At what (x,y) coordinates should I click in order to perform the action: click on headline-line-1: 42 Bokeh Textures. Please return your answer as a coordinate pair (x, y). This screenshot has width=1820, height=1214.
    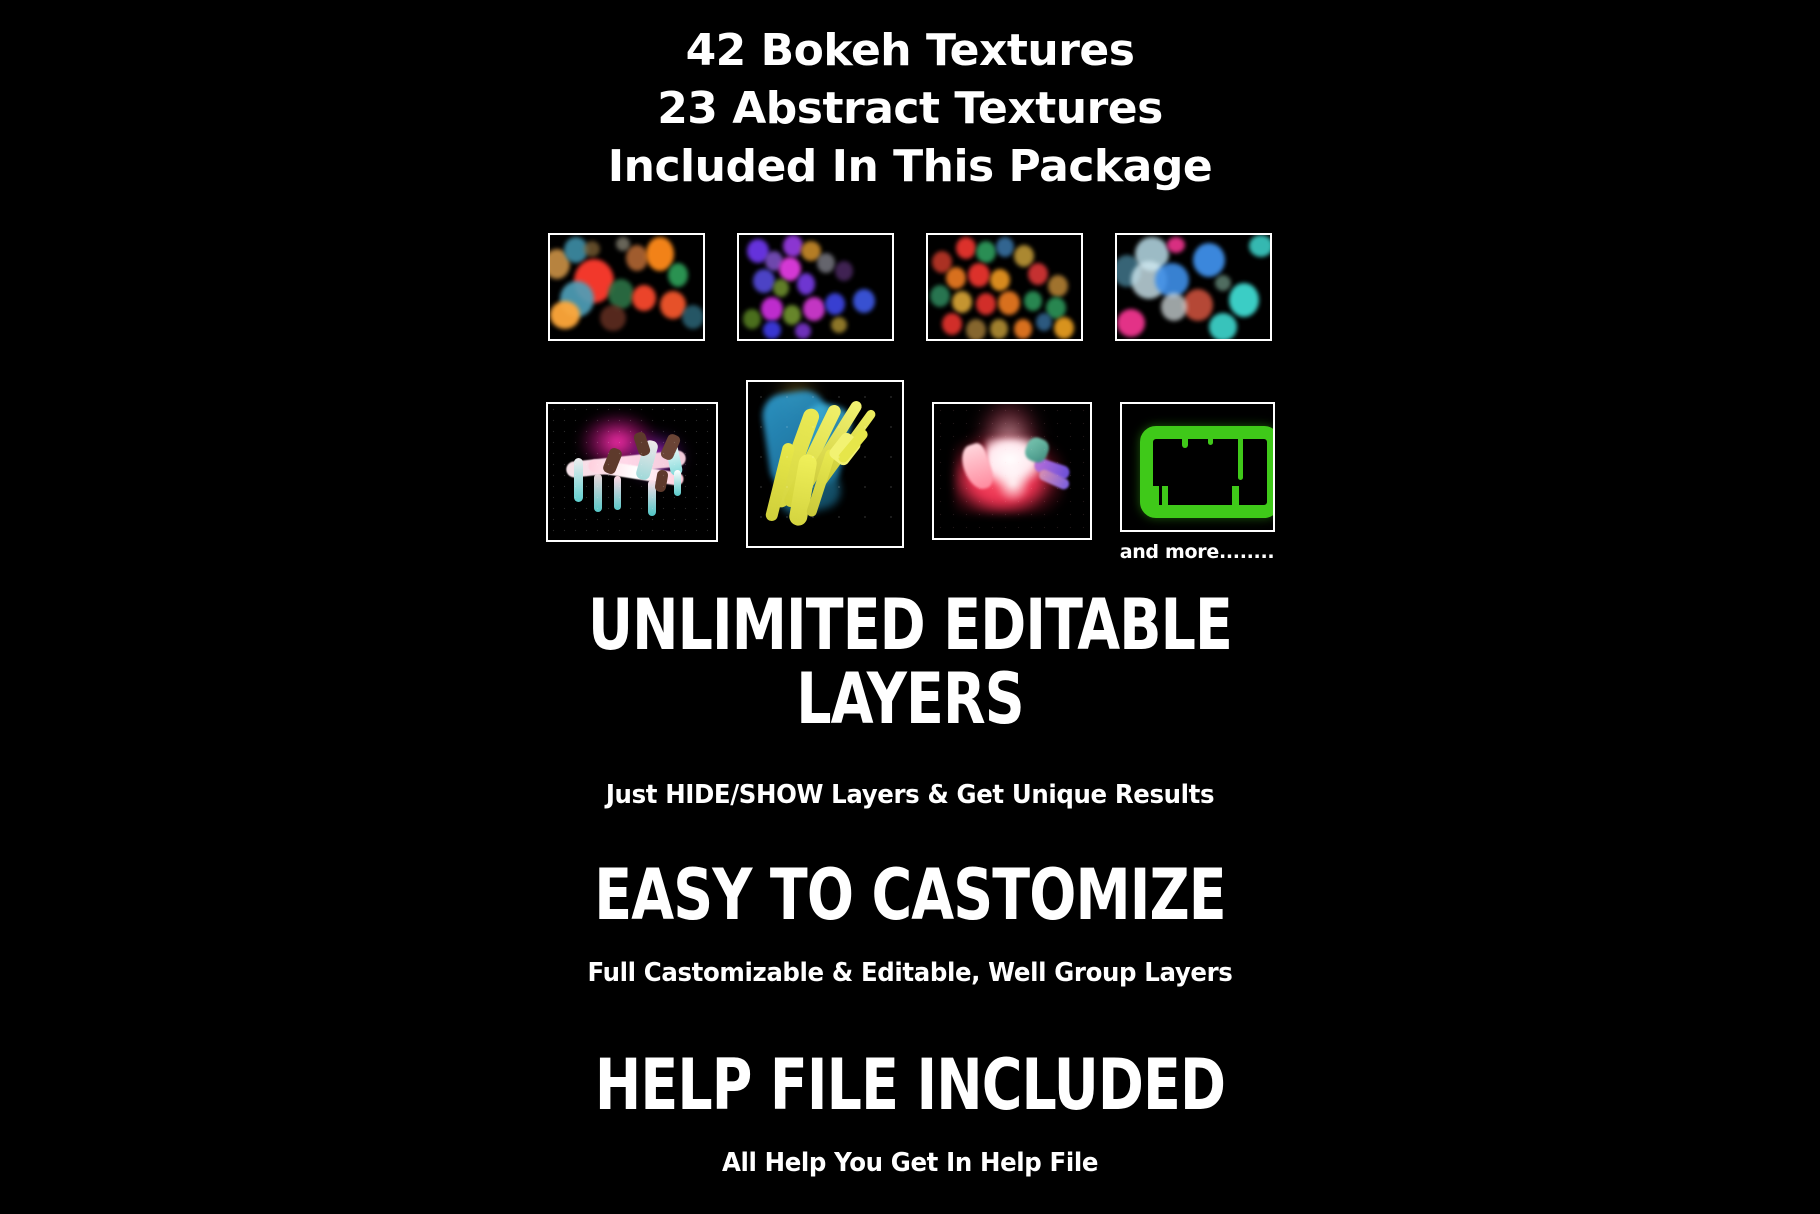
    Looking at the image, I should click on (910, 50).